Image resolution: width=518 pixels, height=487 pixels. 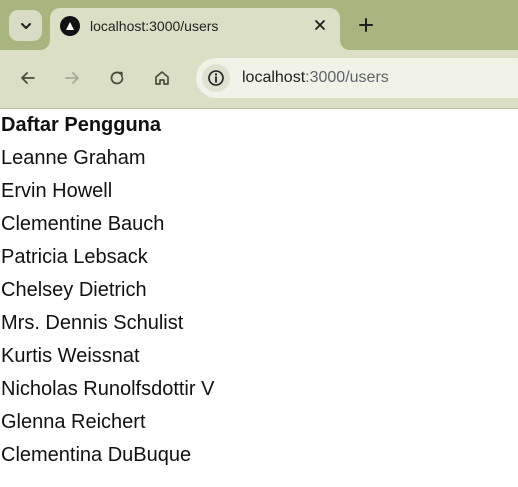 I want to click on home-icon, so click(x=162, y=78).